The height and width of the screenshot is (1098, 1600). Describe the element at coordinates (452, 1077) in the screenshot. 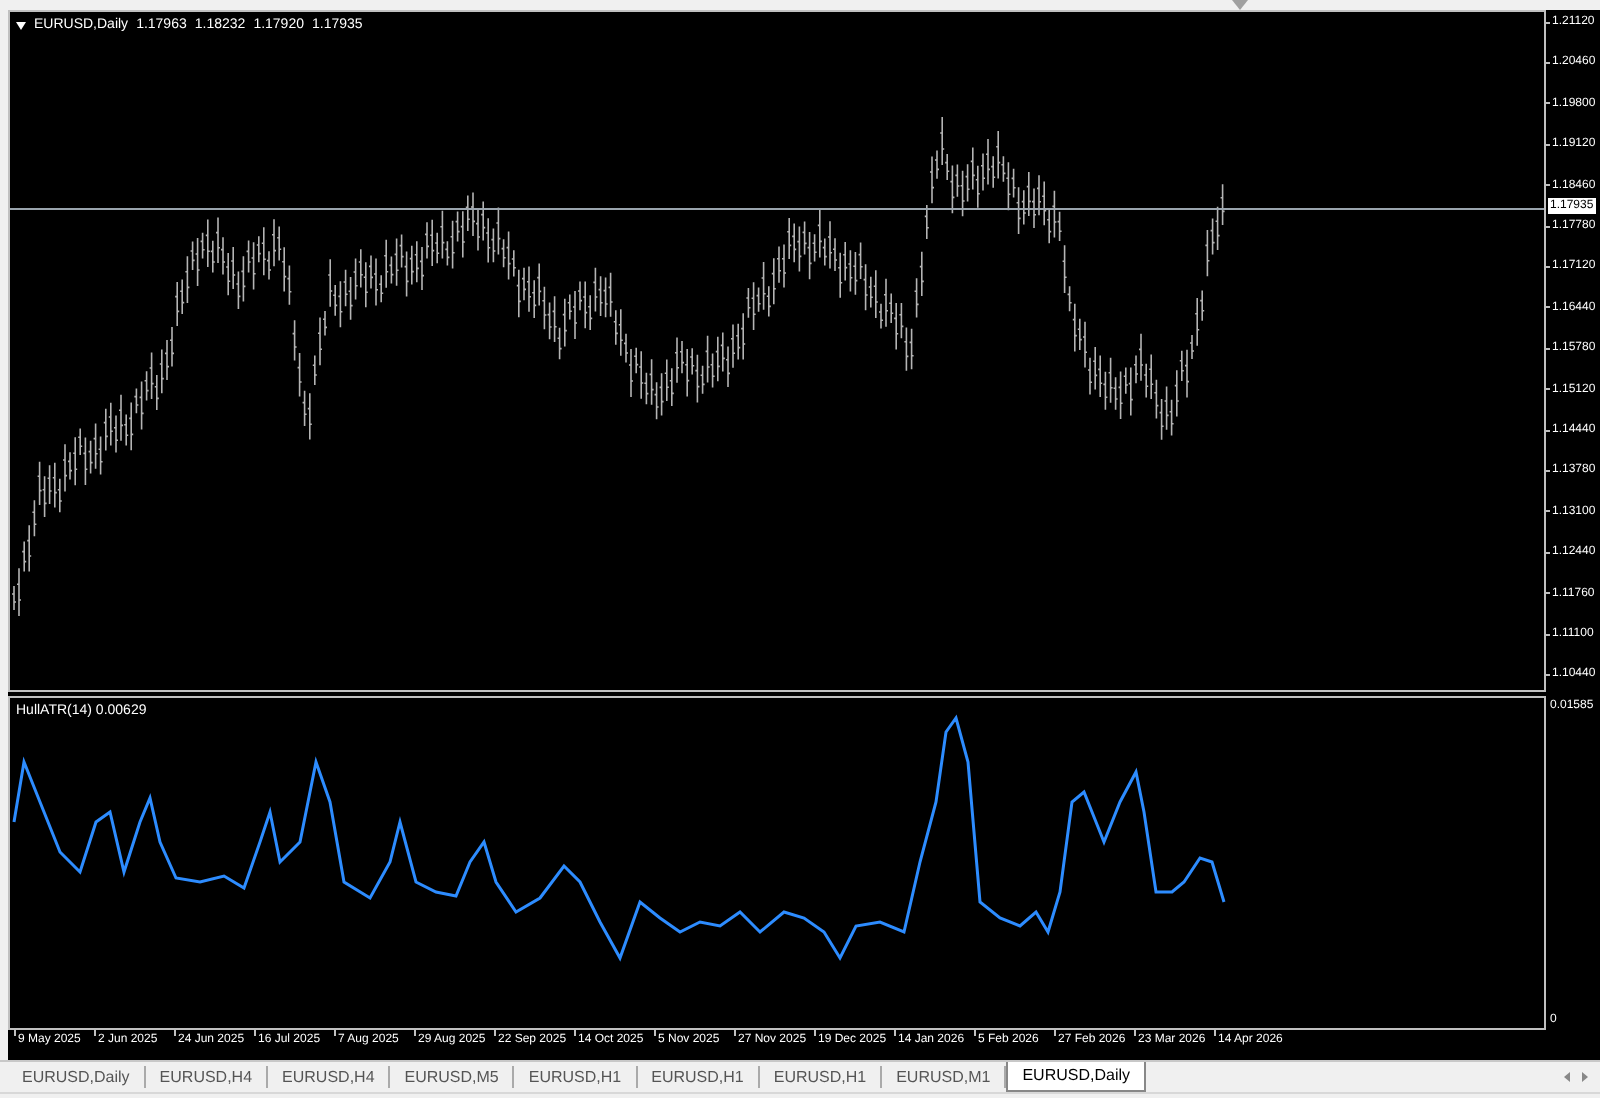

I see `chart-tab: EURUSD,M5` at that location.